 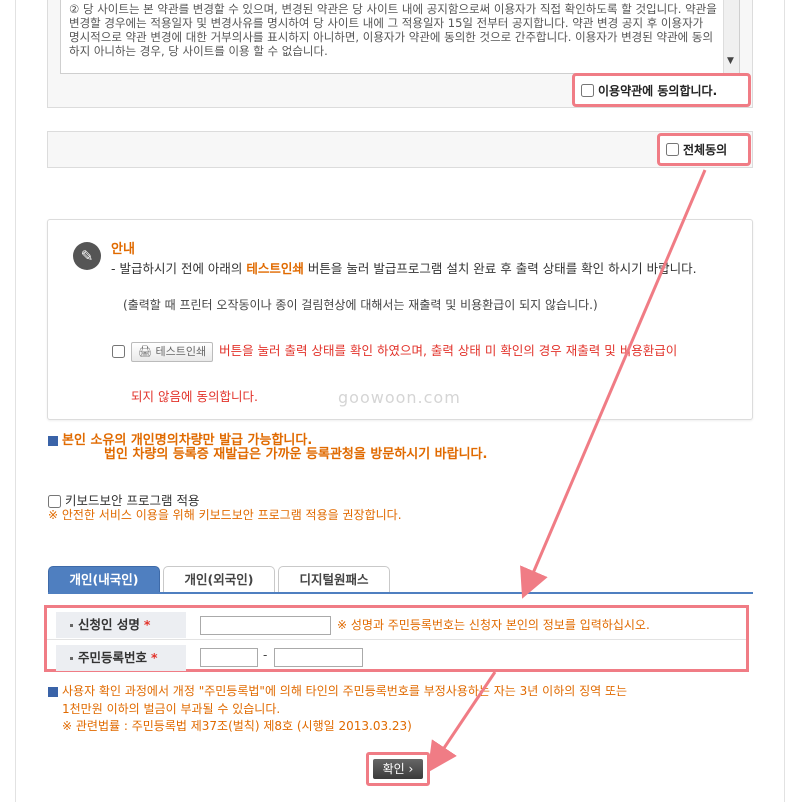 I want to click on tab-bar: 개인(내국인) 개인(외국인) 디지털원패스, so click(x=220, y=579).